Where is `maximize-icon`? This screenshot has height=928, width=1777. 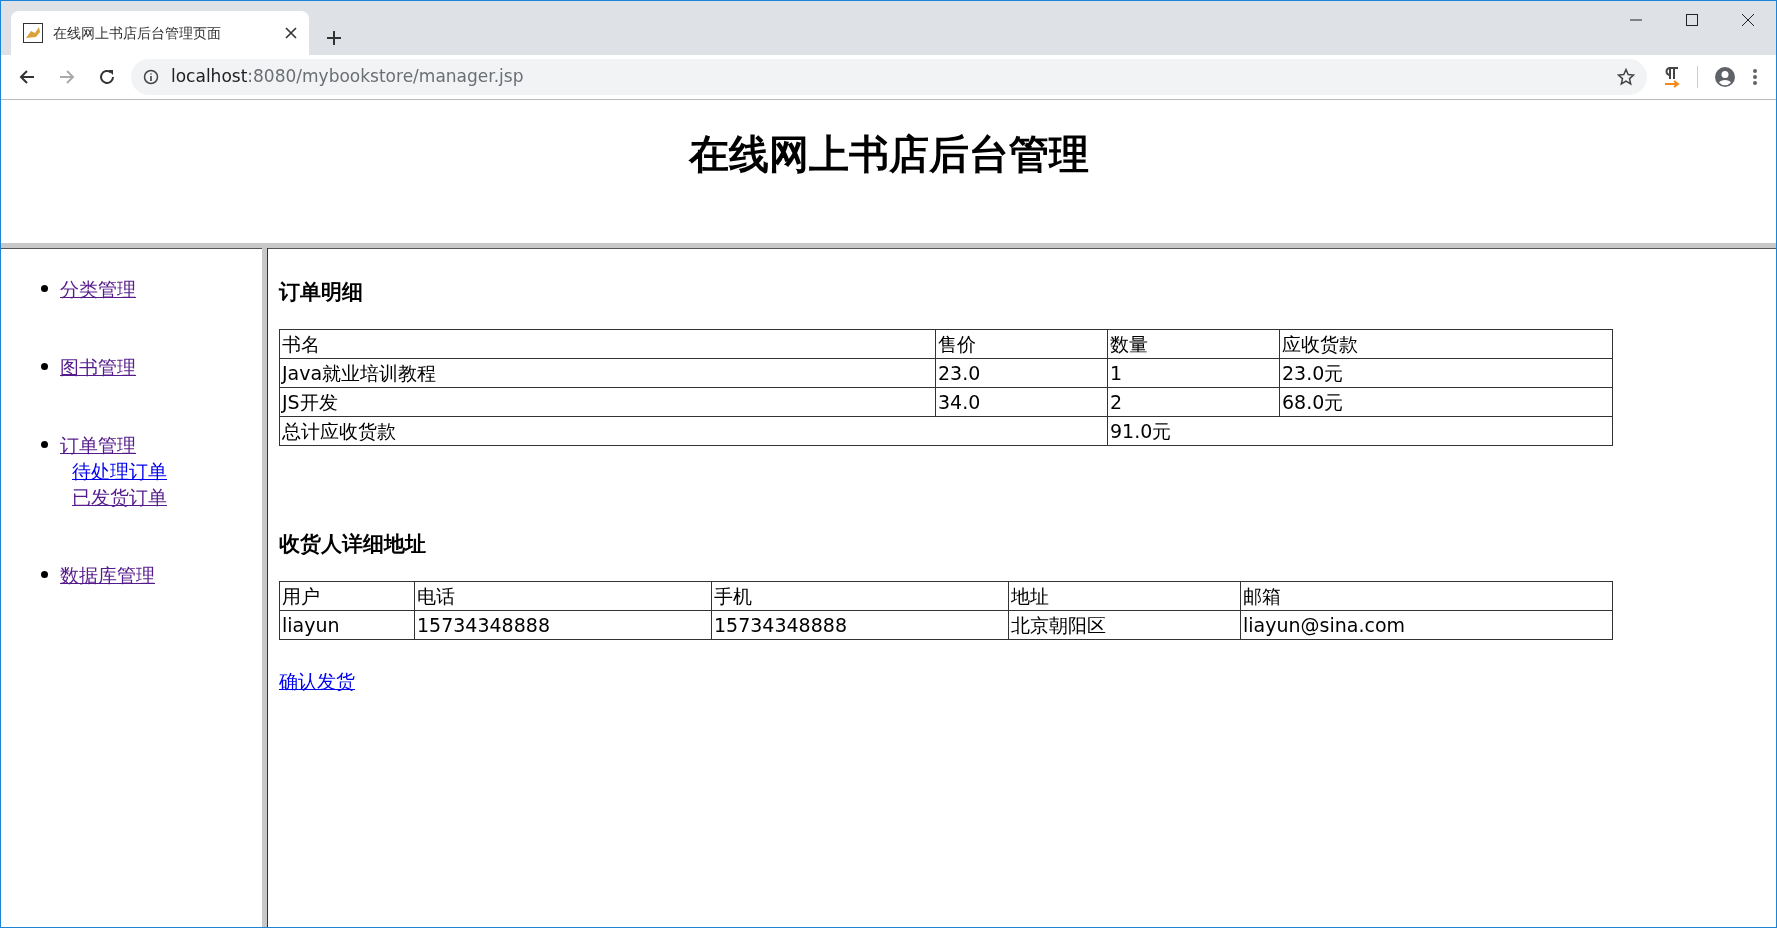 maximize-icon is located at coordinates (1692, 20).